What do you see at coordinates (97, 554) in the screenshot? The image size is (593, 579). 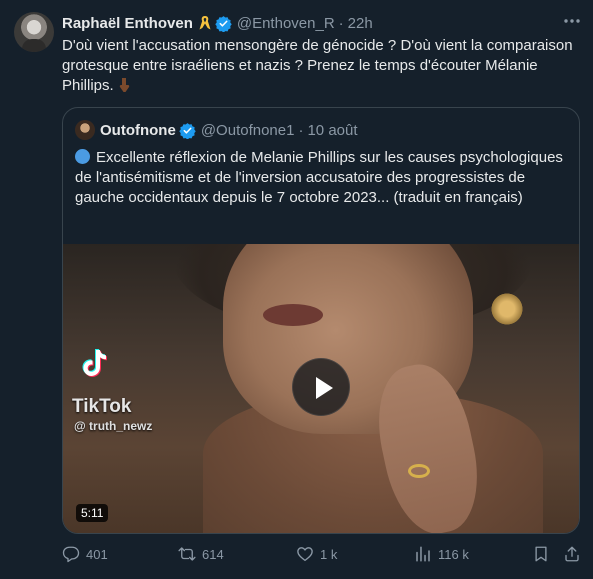 I see `reply-count: 401` at bounding box center [97, 554].